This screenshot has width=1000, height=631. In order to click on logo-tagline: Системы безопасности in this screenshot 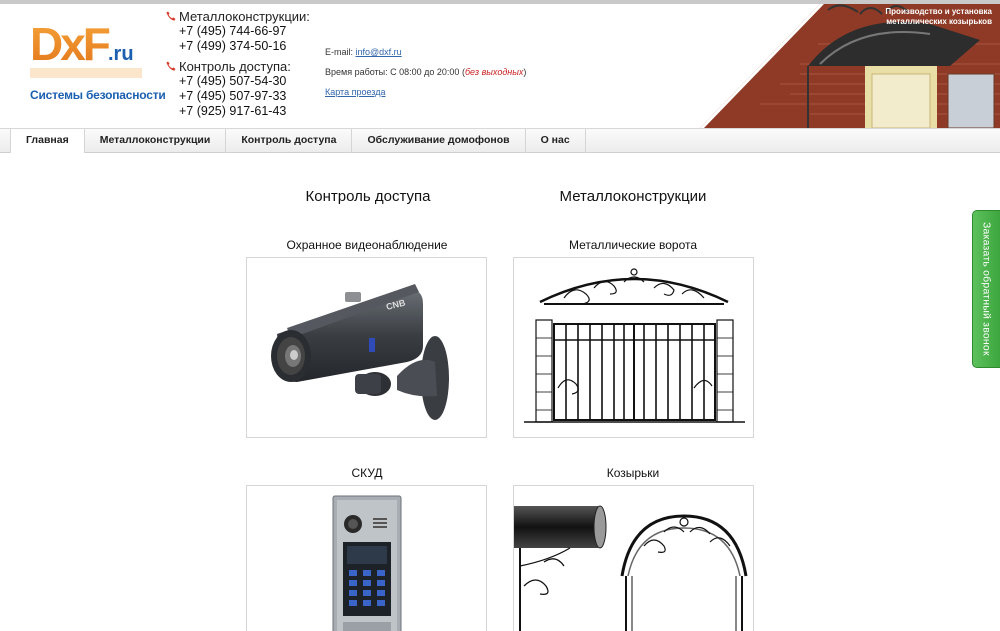, I will do `click(98, 95)`.